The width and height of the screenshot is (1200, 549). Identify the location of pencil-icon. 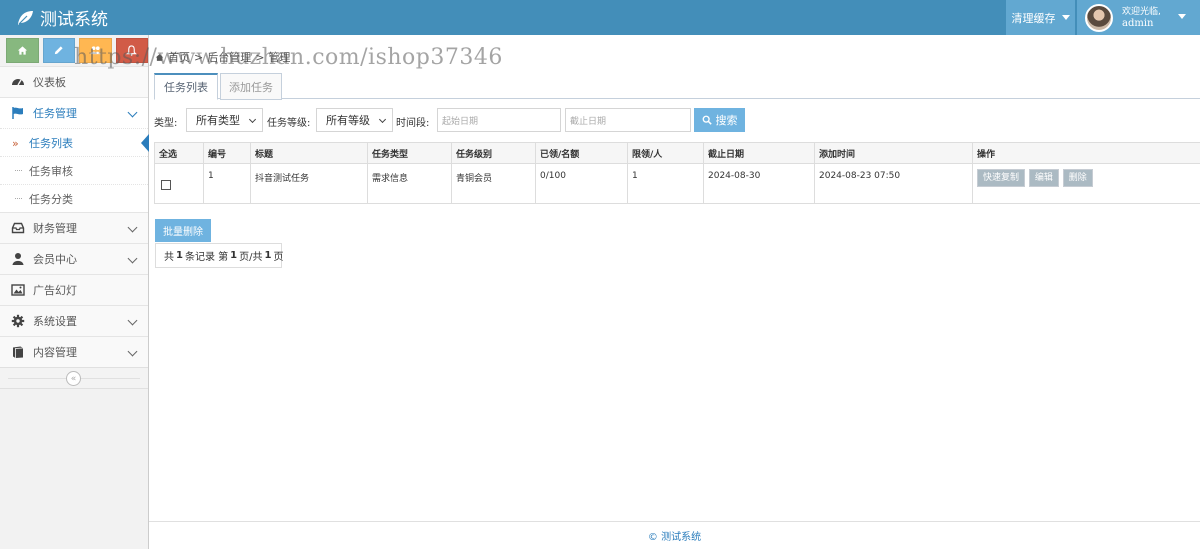
(59, 50).